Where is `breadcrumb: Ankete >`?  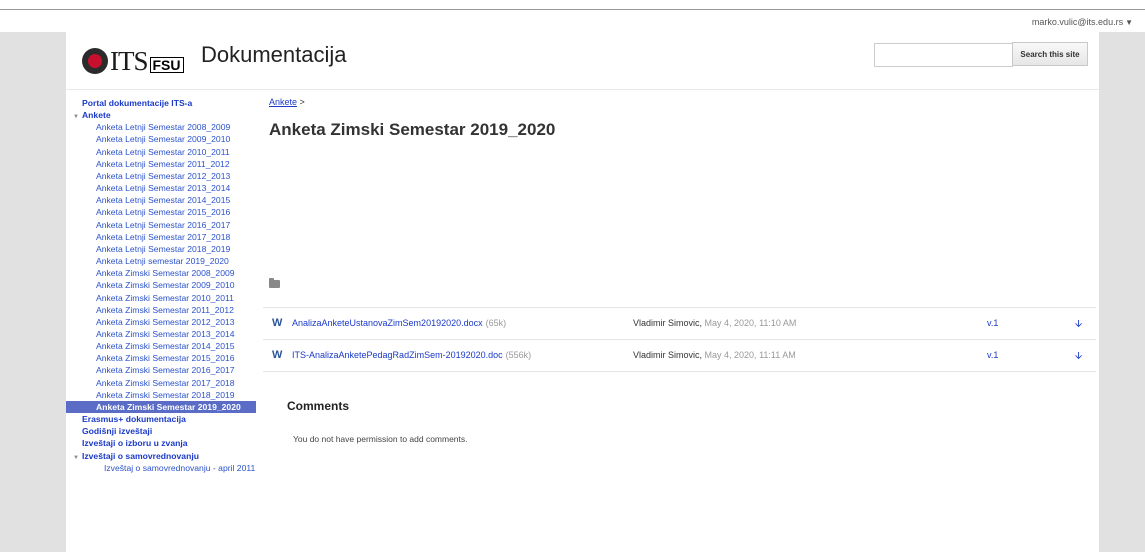 breadcrumb: Ankete > is located at coordinates (684, 102).